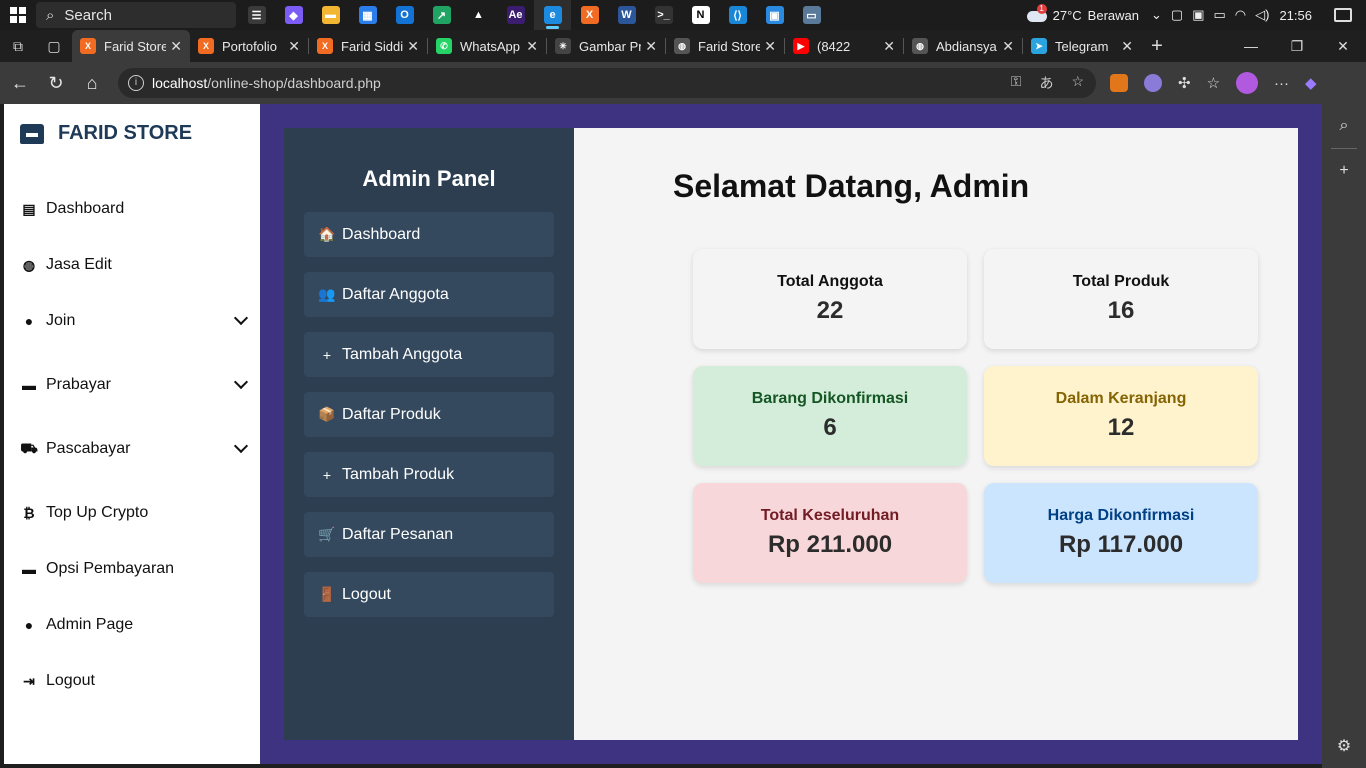  I want to click on volume-icon: ◁), so click(1262, 15).